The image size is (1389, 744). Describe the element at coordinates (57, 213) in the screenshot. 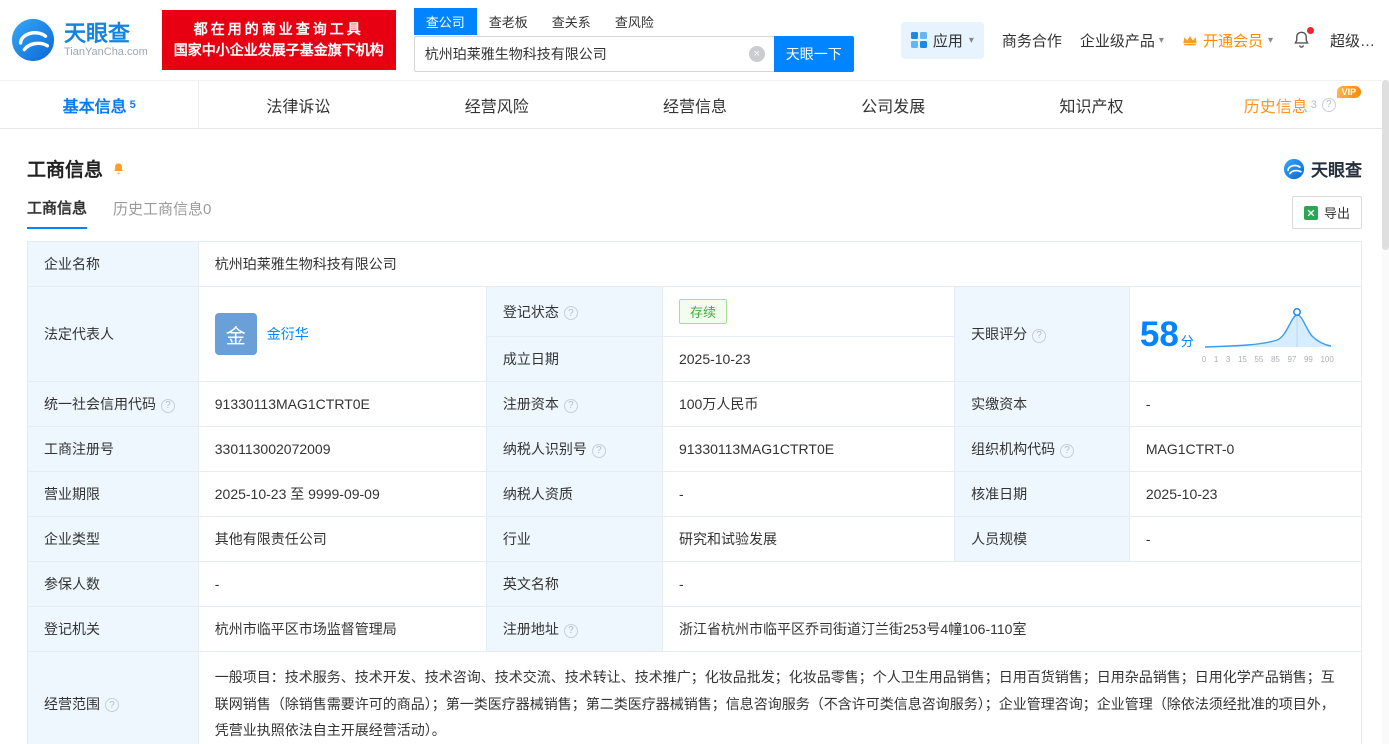

I see `subtab-business-info: 工商信息` at that location.